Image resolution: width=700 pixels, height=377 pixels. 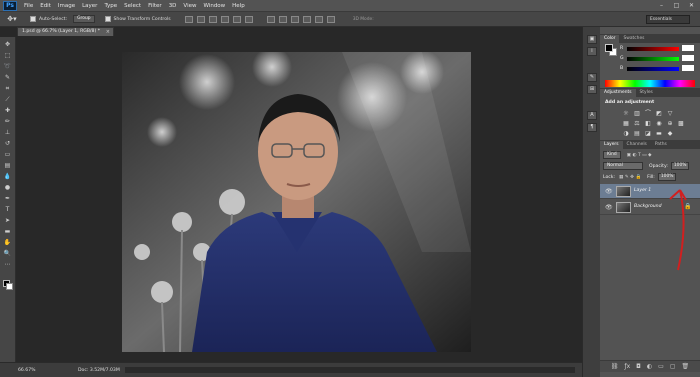 What do you see at coordinates (155, 6) in the screenshot?
I see `menu-filter: Filter` at bounding box center [155, 6].